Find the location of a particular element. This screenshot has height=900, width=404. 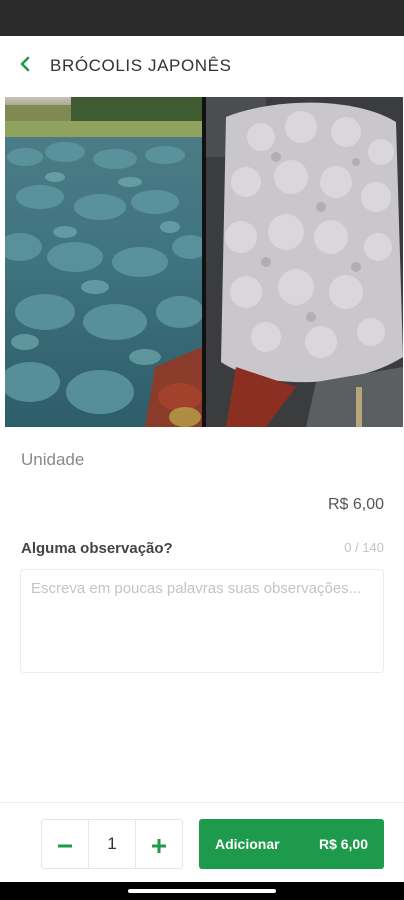

quantity-stepper: 1 is located at coordinates (112, 844).